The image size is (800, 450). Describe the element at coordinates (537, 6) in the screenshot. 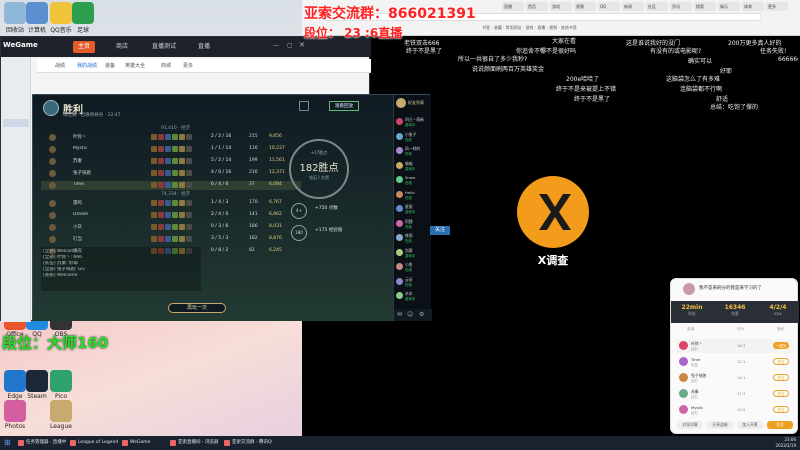

I see `browser-tab: 首页` at that location.